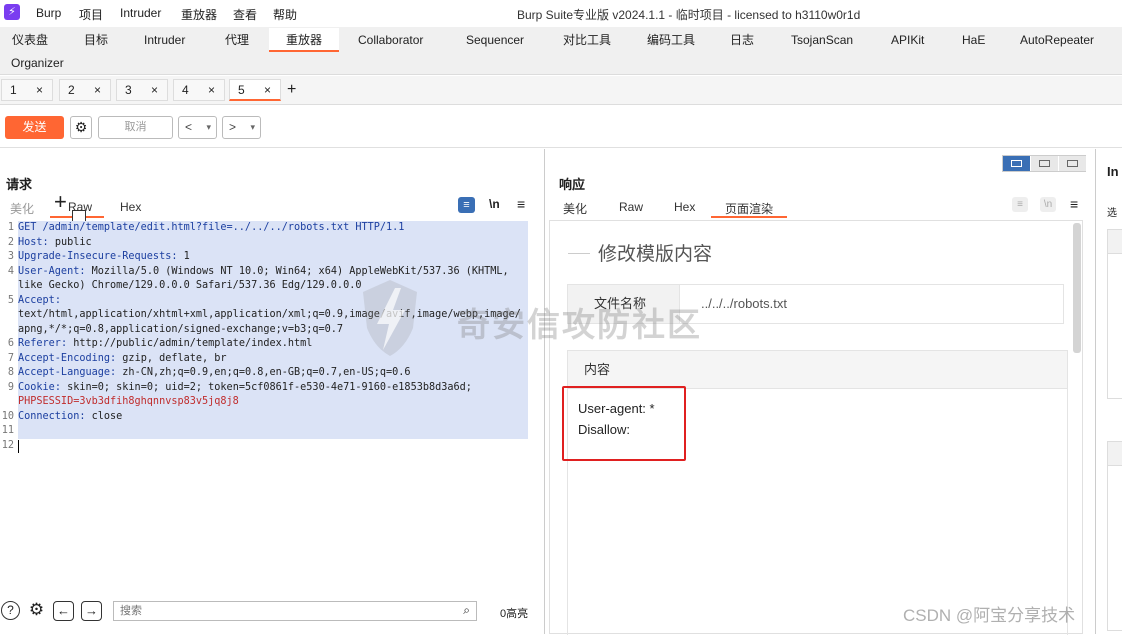  What do you see at coordinates (199, 14) in the screenshot?
I see `menu-repeater: 重放器` at bounding box center [199, 14].